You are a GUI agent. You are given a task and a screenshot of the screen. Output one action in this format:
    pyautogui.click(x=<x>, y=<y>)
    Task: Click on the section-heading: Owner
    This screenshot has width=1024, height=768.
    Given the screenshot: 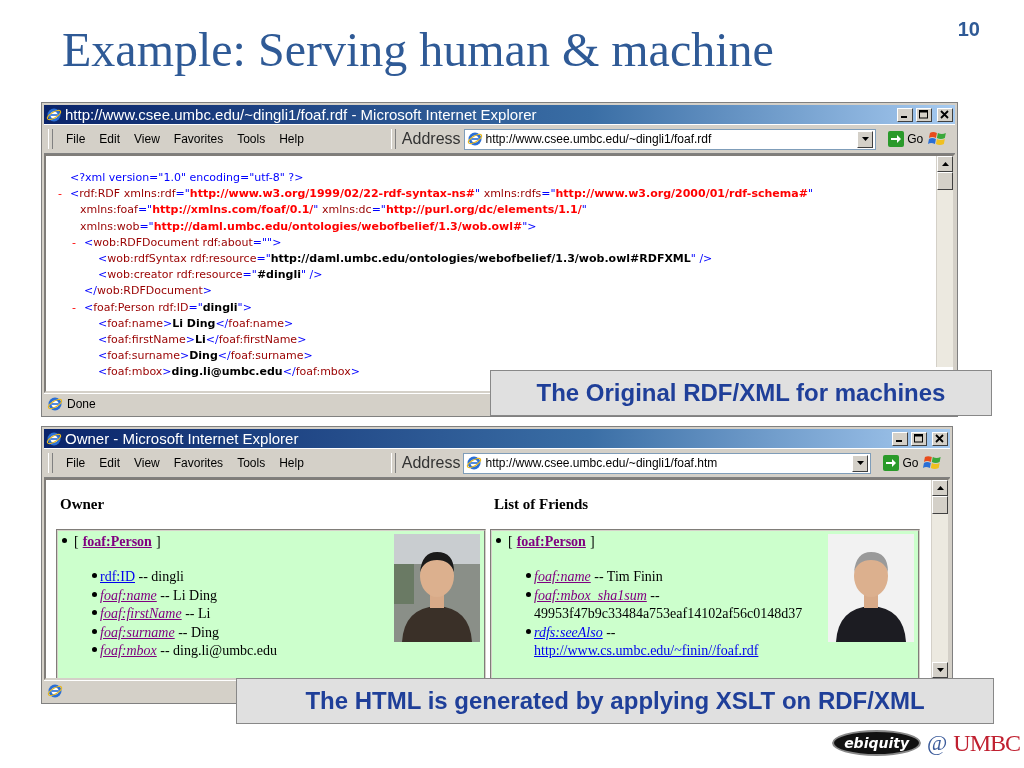 What is the action you would take?
    pyautogui.click(x=83, y=504)
    